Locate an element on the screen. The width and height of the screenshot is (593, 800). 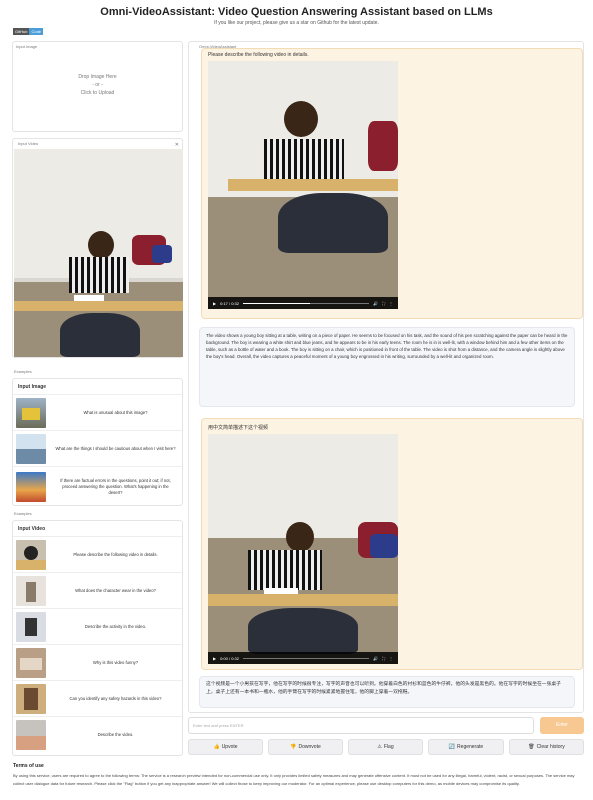
example-row: Describe the activity in the video. is located at coordinates (97, 626).